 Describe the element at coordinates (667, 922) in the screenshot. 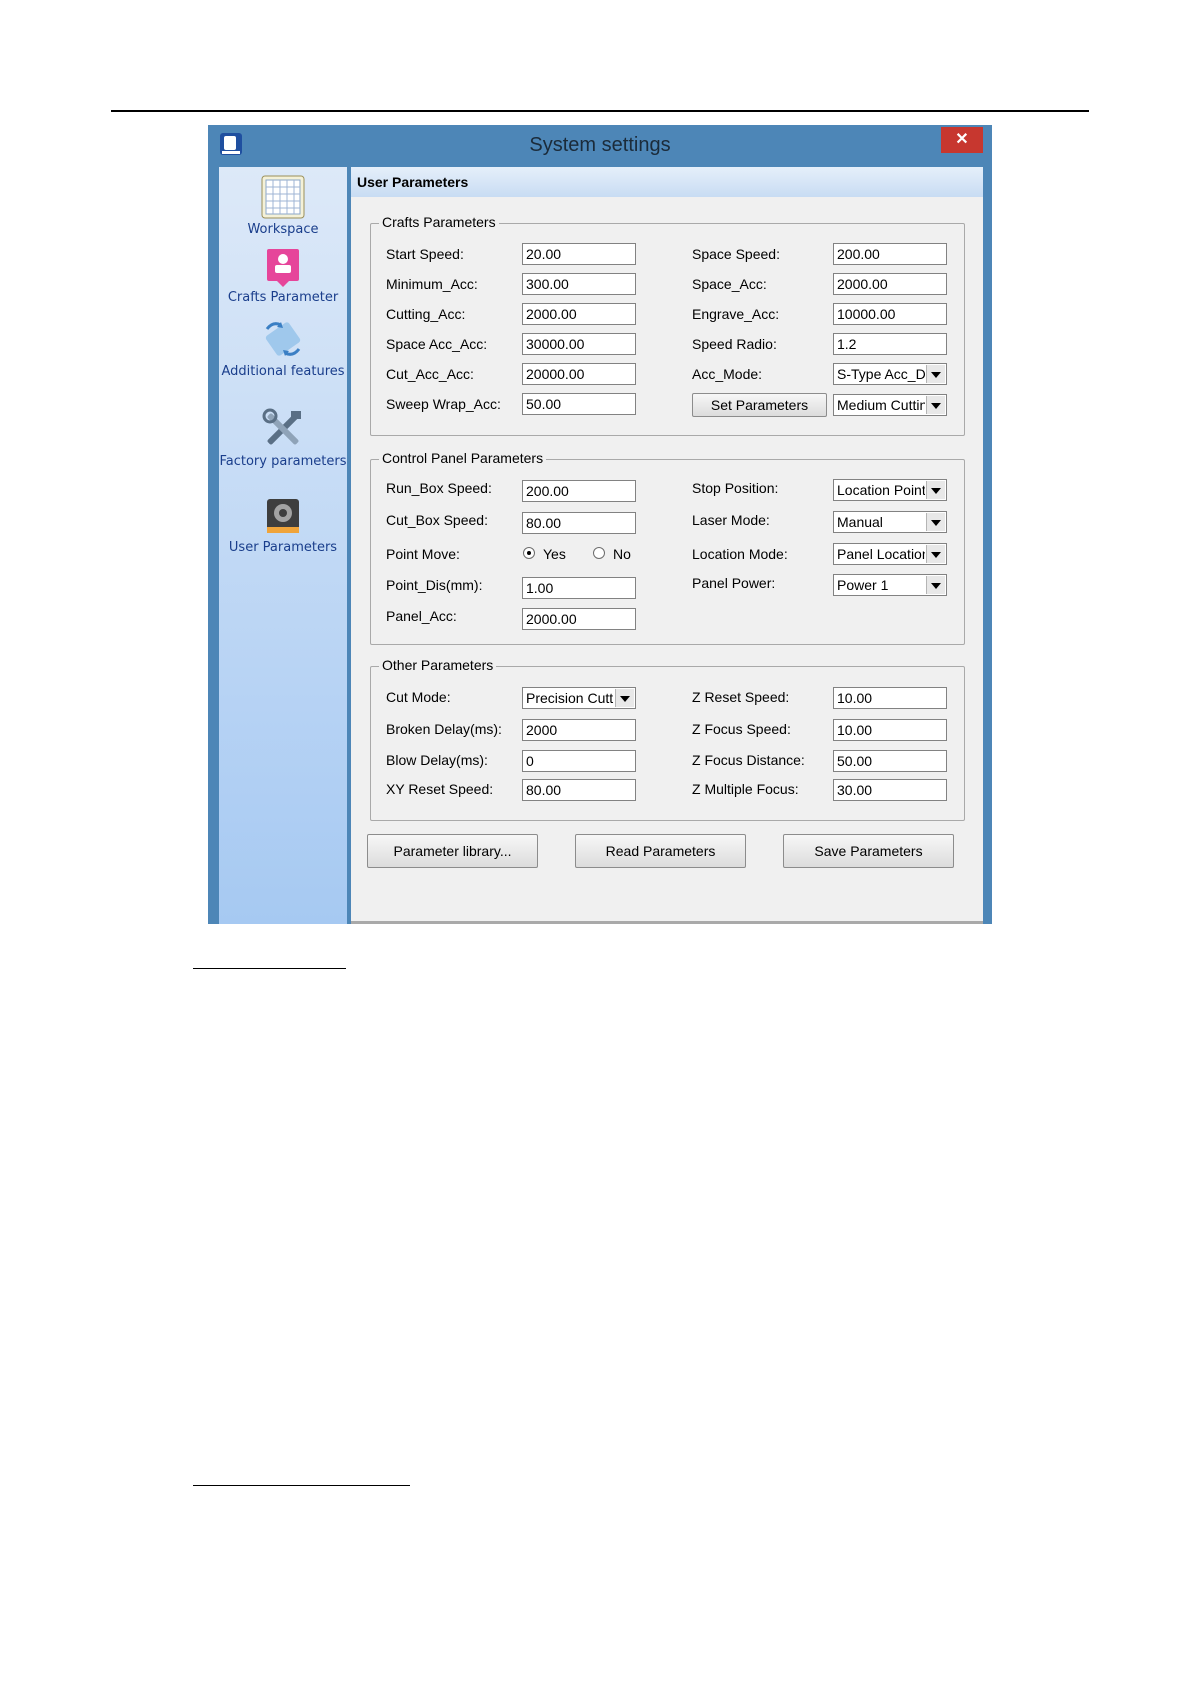

I see `panel-bottom-edge` at that location.